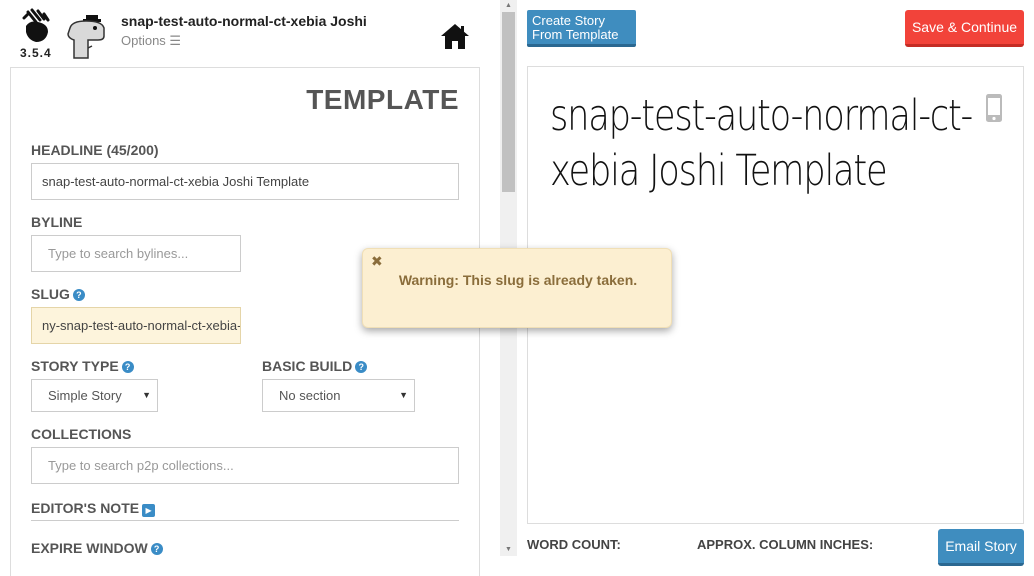 The height and width of the screenshot is (576, 1034). What do you see at coordinates (36, 53) in the screenshot?
I see `app-version: 3.5.4` at bounding box center [36, 53].